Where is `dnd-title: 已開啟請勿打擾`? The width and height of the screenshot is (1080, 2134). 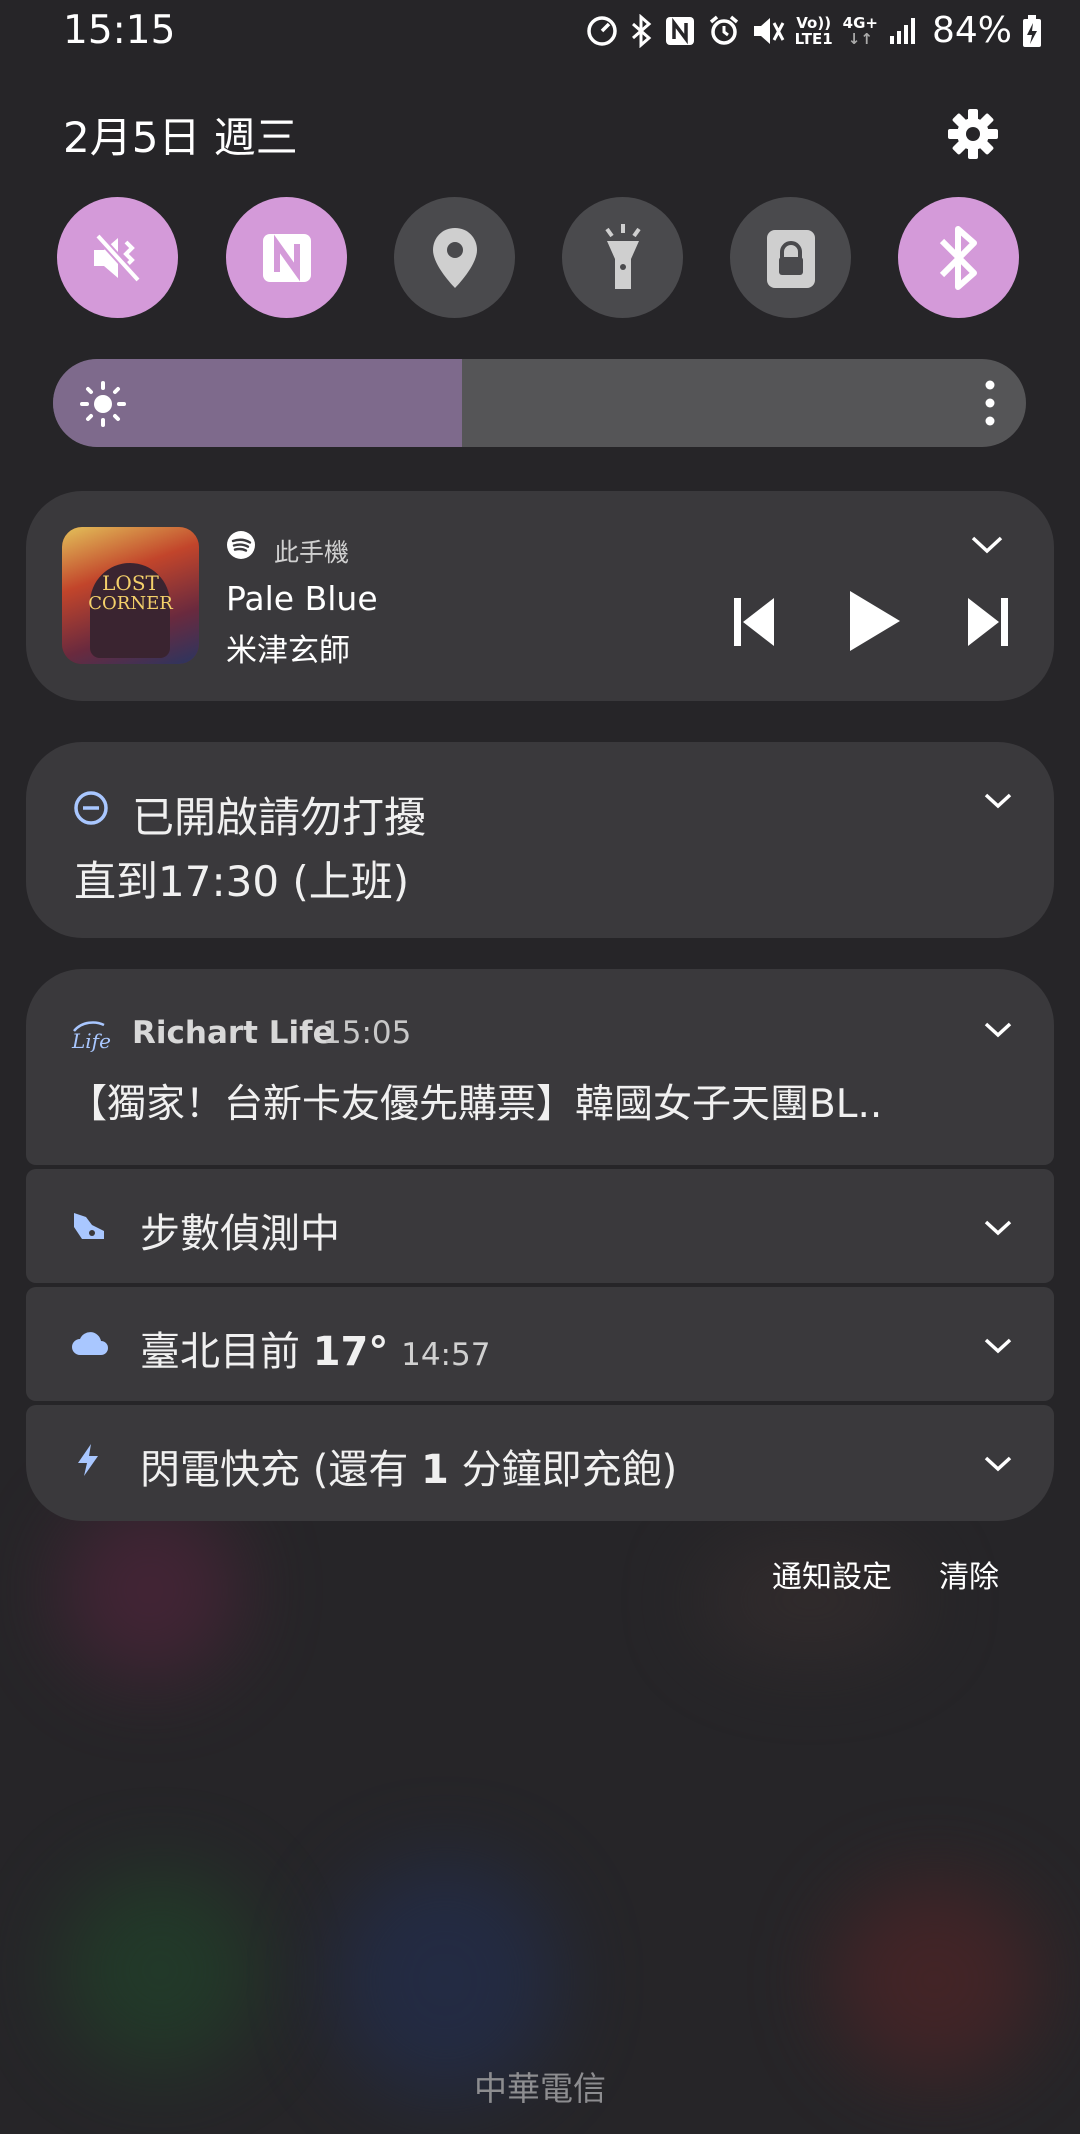
dnd-title: 已開啟請勿打擾 is located at coordinates (279, 817).